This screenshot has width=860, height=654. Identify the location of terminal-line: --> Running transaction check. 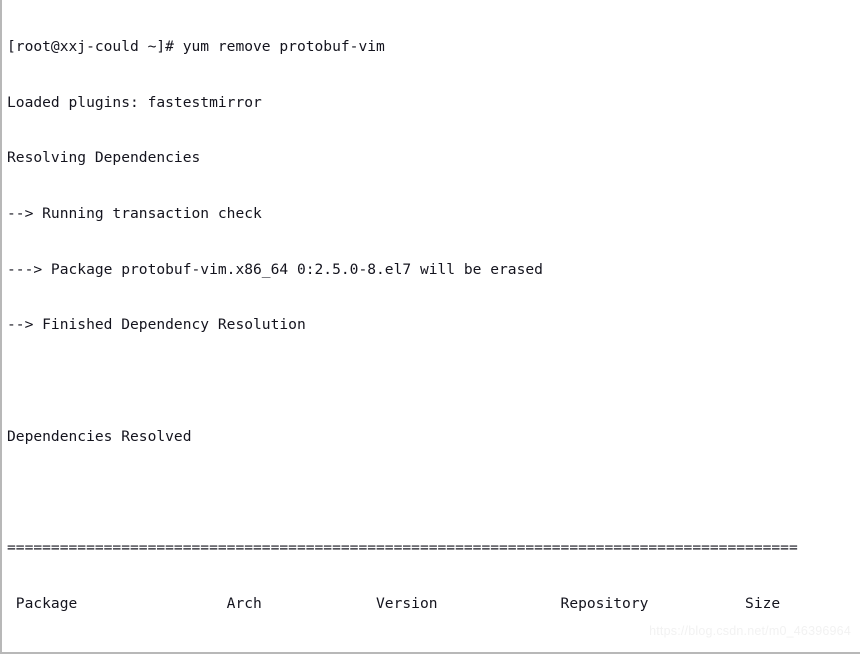
(134, 214).